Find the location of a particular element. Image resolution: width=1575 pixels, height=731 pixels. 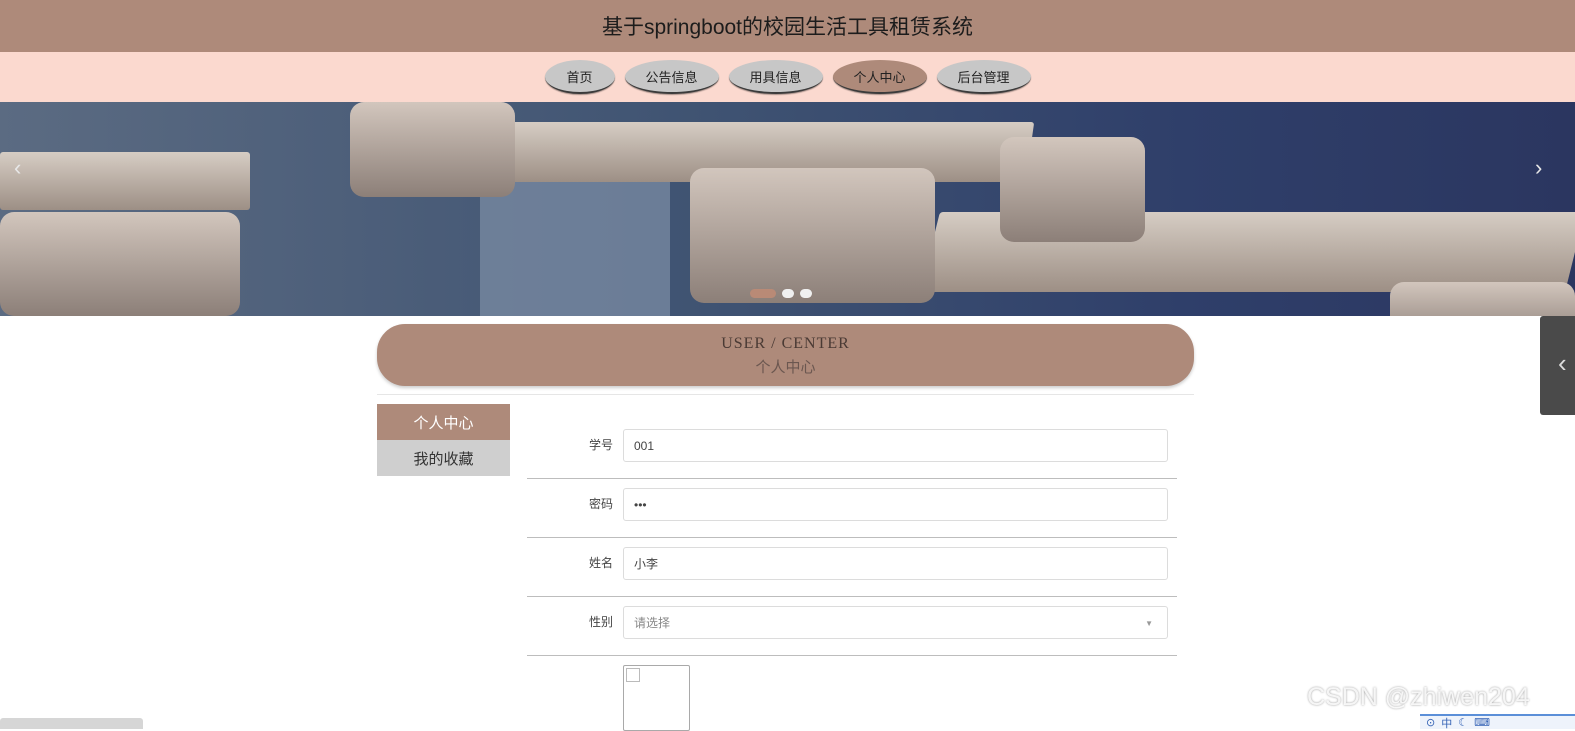

divider is located at coordinates (785, 394).